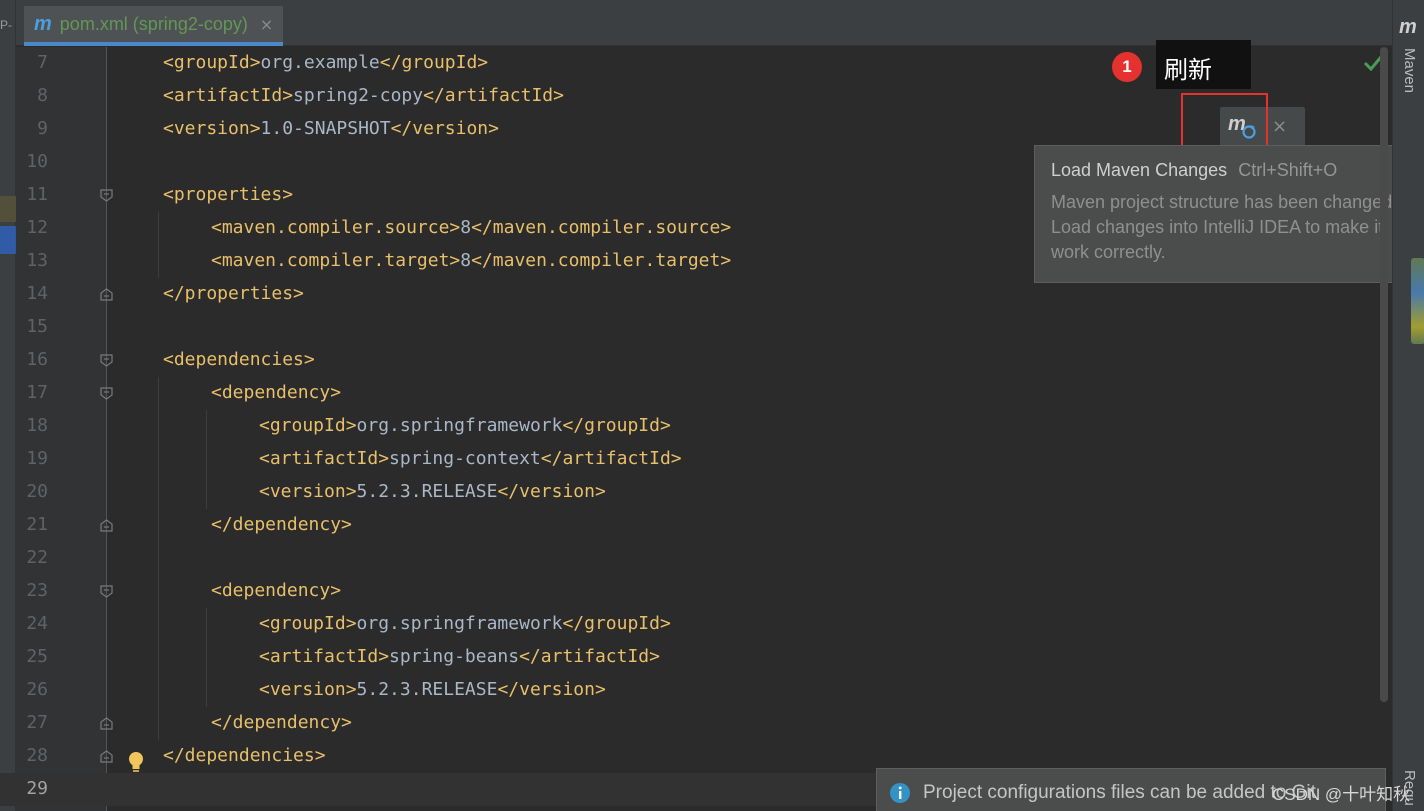 Image resolution: width=1424 pixels, height=811 pixels. I want to click on tab-file-name: pom.xml (spring2-copy), so click(153, 23).